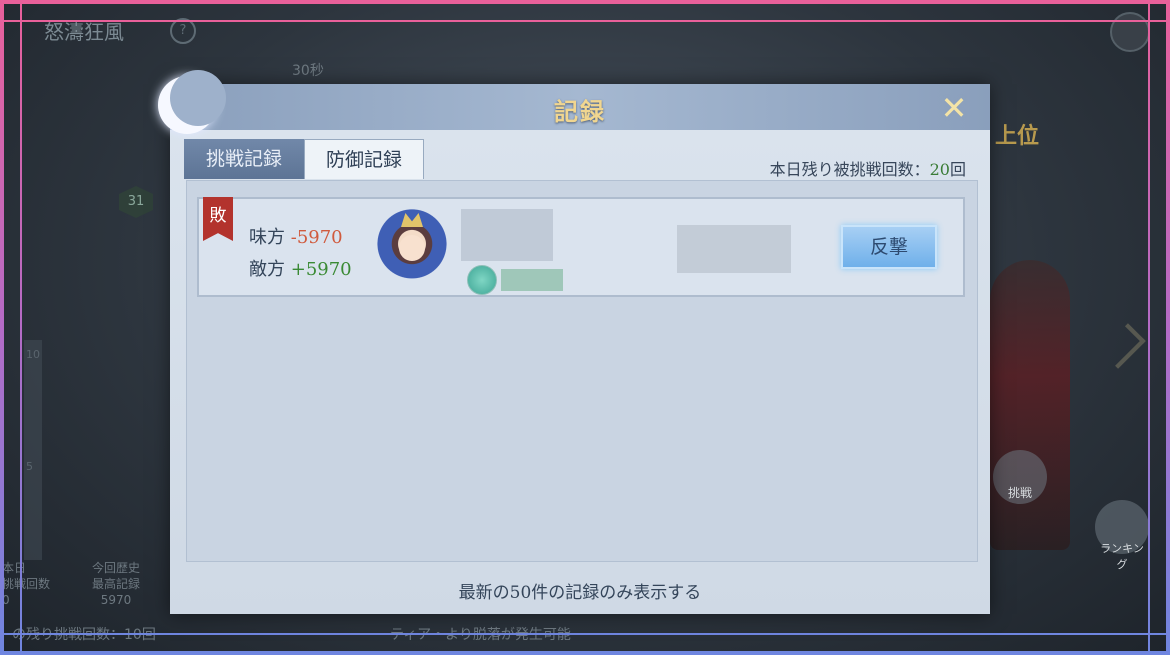 The height and width of the screenshot is (655, 1170). What do you see at coordinates (1020, 477) in the screenshot?
I see `challenge-button: 挑戦` at bounding box center [1020, 477].